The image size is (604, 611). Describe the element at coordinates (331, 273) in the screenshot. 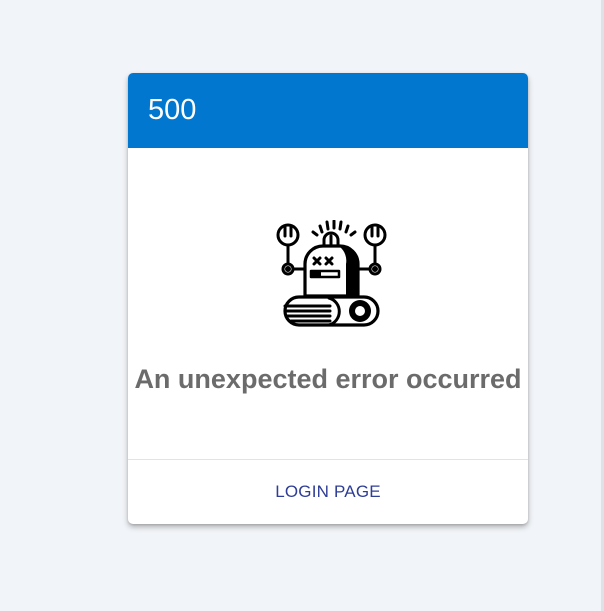

I see `broken-robot-icon` at that location.